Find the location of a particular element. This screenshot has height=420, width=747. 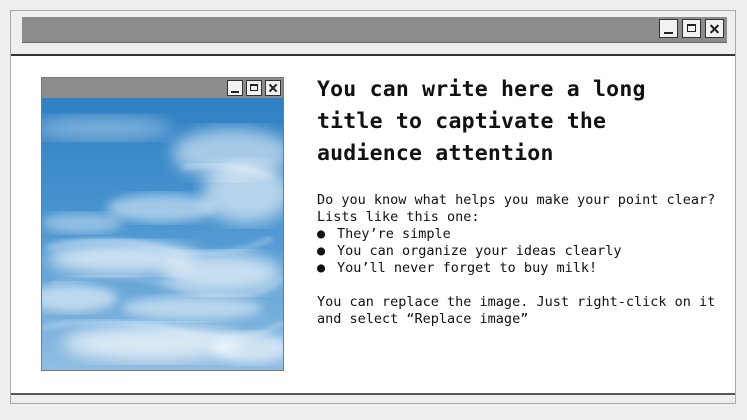

list-item-text: You’ll never forget to buy milk! is located at coordinates (467, 268).